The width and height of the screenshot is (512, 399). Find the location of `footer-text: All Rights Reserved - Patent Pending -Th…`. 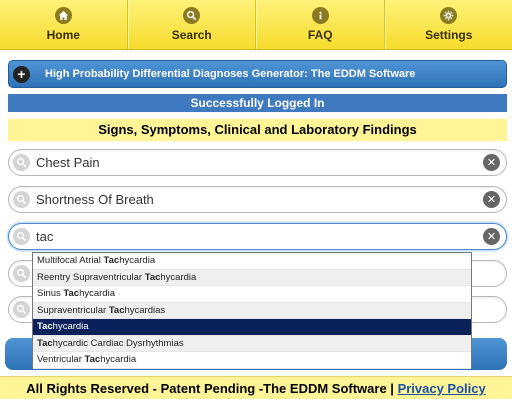

footer-text: All Rights Reserved - Patent Pending -Th… is located at coordinates (212, 388).